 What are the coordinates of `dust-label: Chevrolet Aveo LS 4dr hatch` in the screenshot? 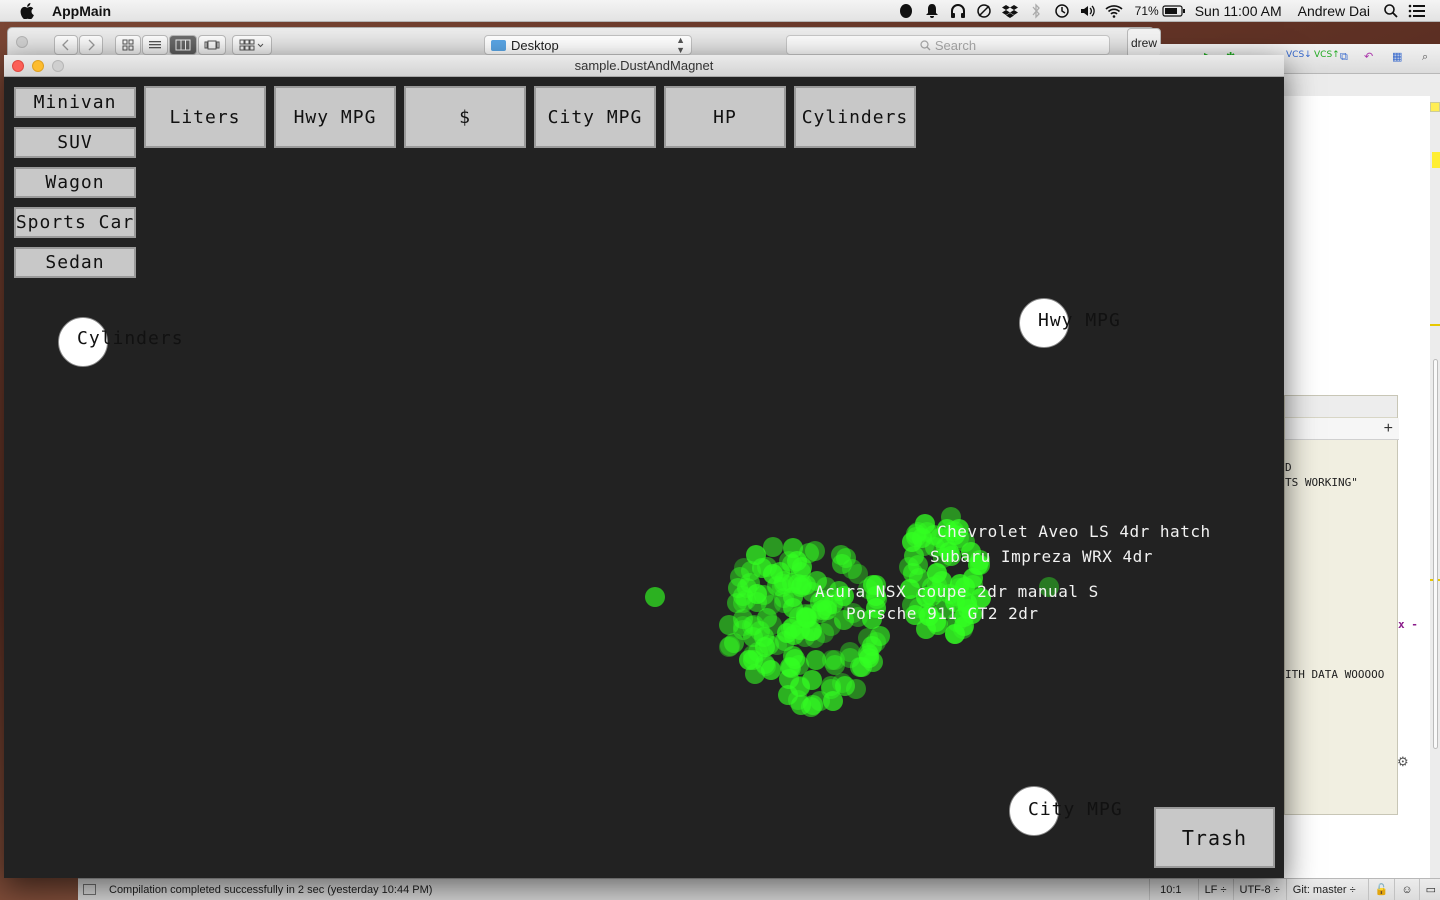 It's located at (1074, 531).